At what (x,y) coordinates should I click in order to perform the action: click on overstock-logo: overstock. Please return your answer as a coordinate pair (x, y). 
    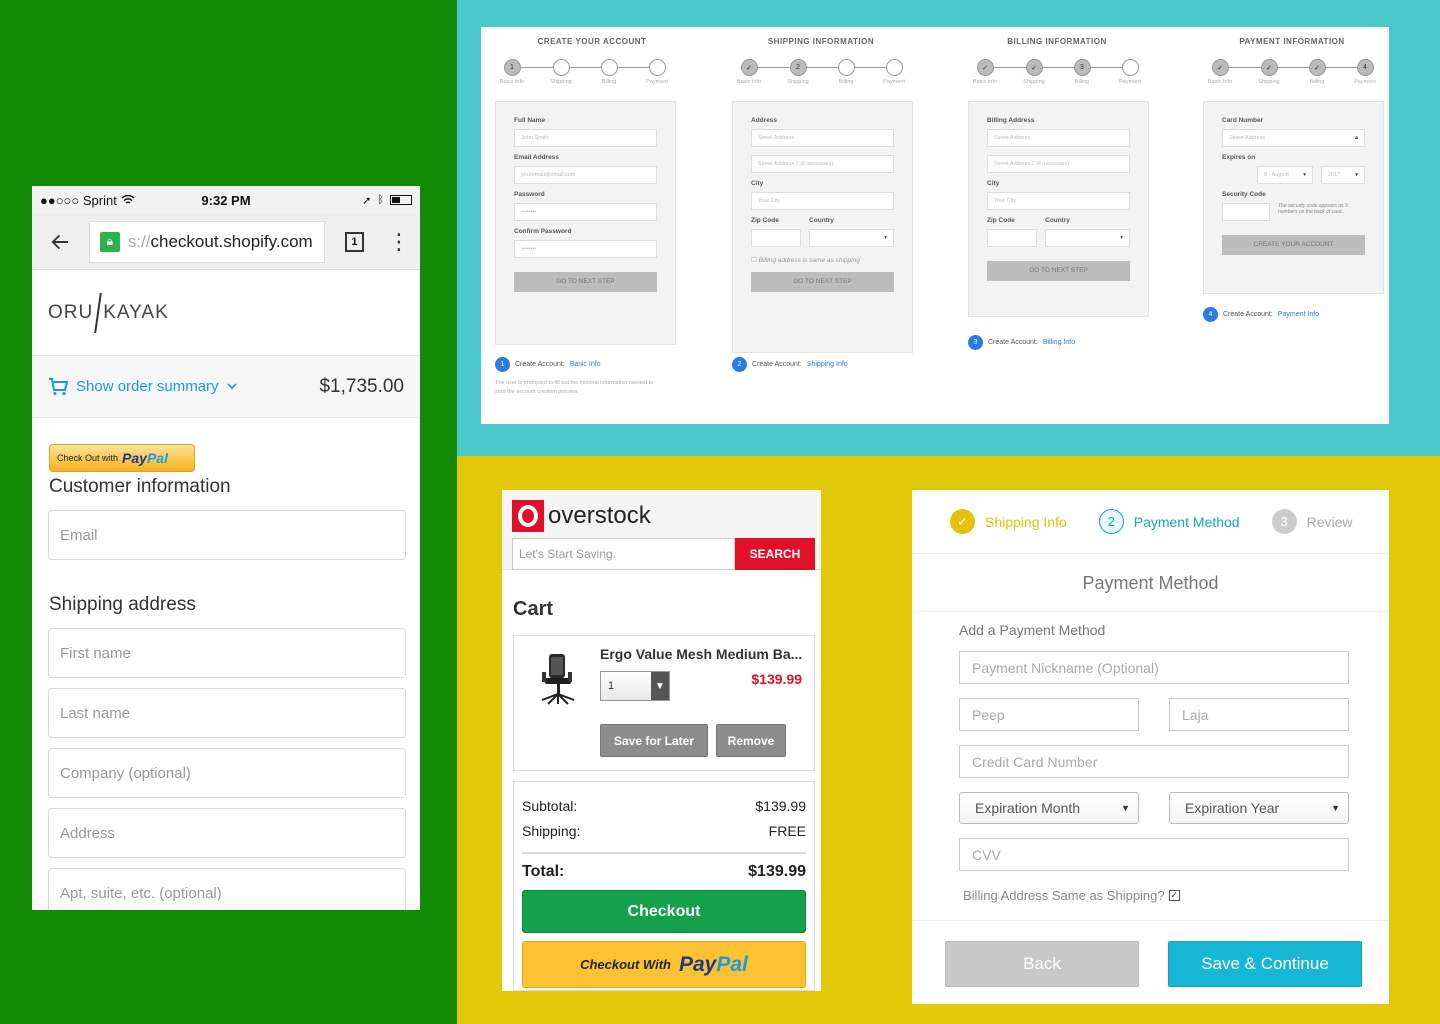
    Looking at the image, I should click on (663, 516).